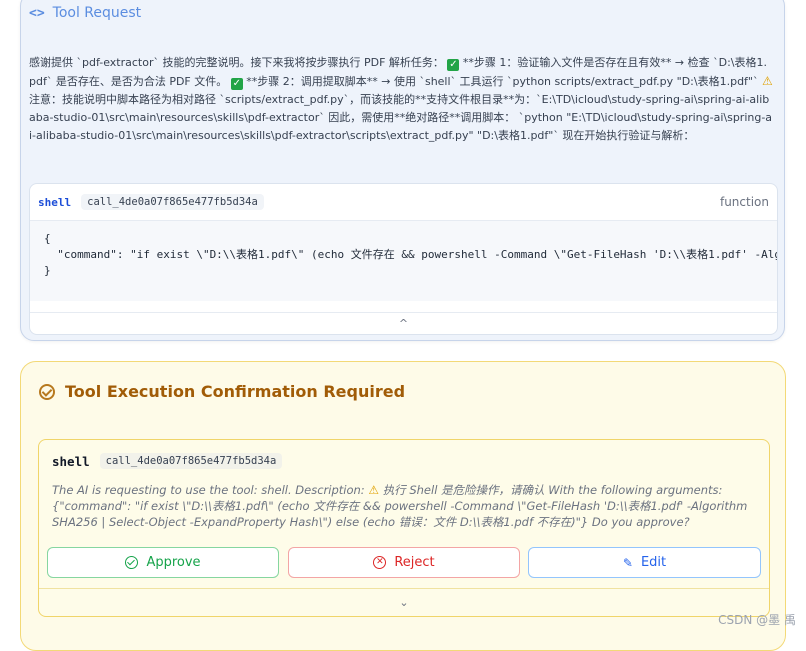 The height and width of the screenshot is (651, 806). What do you see at coordinates (47, 270) in the screenshot?
I see `code-line: }` at bounding box center [47, 270].